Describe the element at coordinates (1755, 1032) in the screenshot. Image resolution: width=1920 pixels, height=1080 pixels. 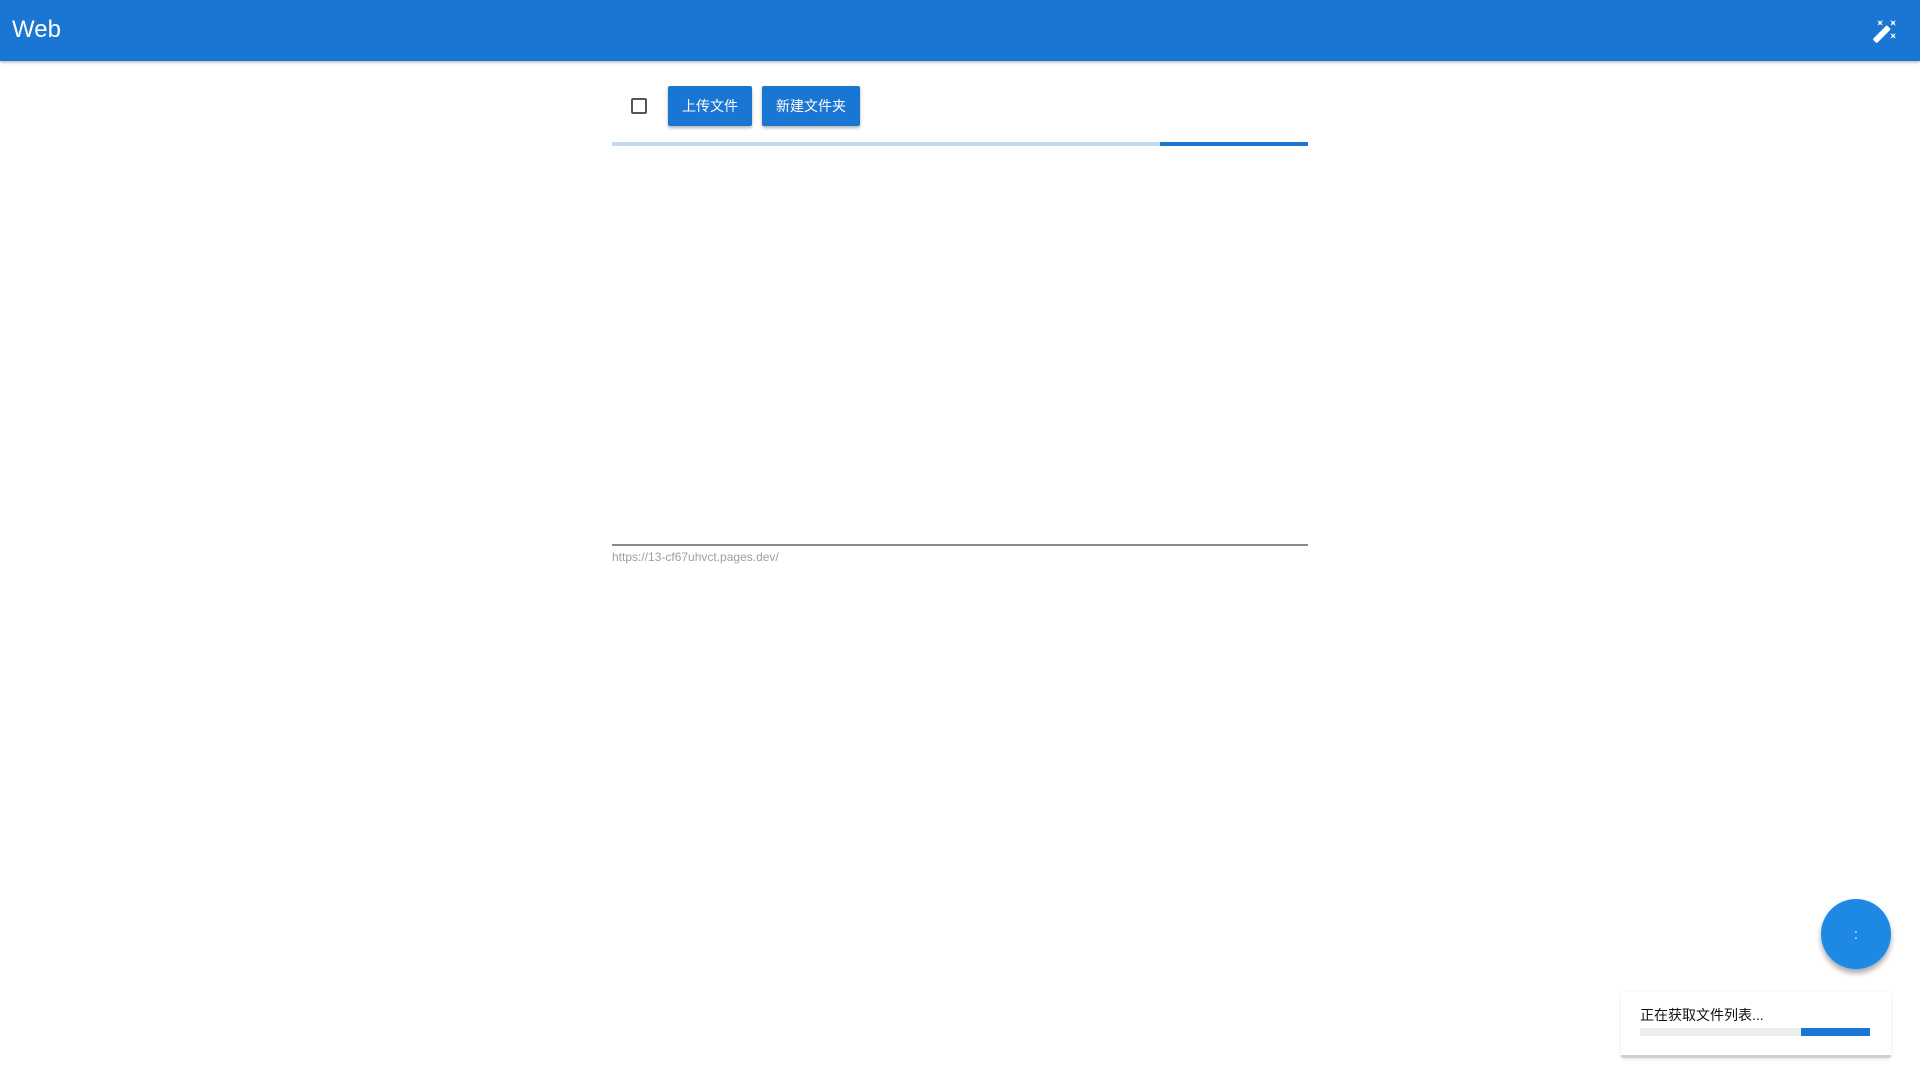
I see `toast-progress-bar` at that location.